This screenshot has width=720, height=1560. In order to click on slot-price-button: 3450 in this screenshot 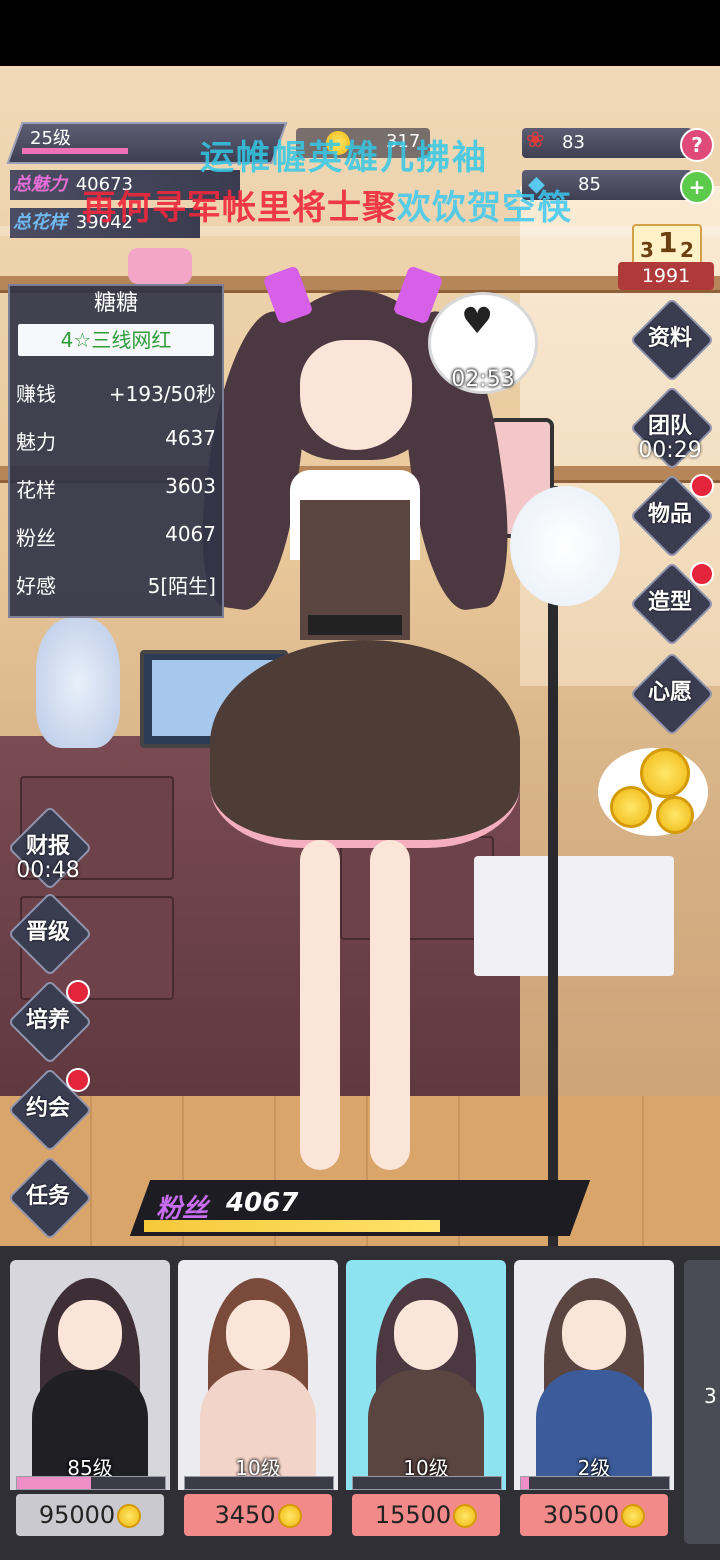, I will do `click(258, 1515)`.